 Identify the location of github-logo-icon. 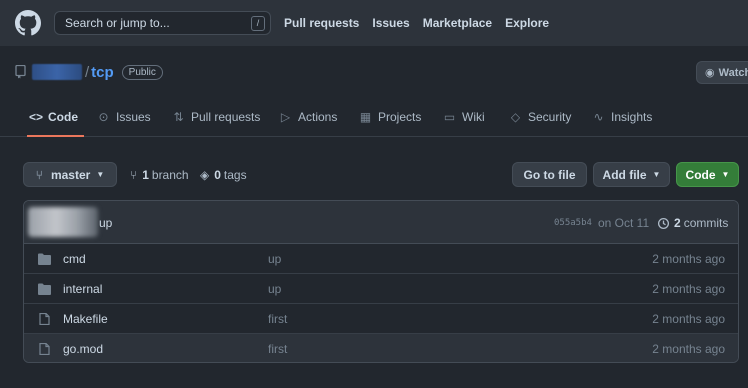
(28, 23).